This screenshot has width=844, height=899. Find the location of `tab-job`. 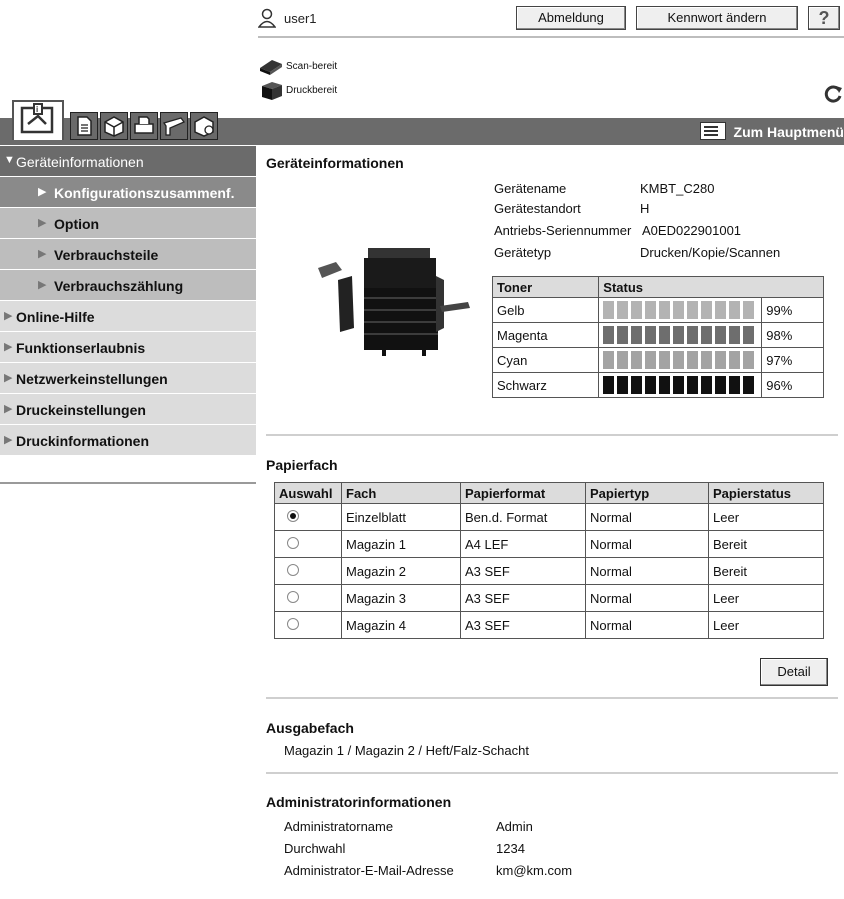

tab-job is located at coordinates (84, 126).